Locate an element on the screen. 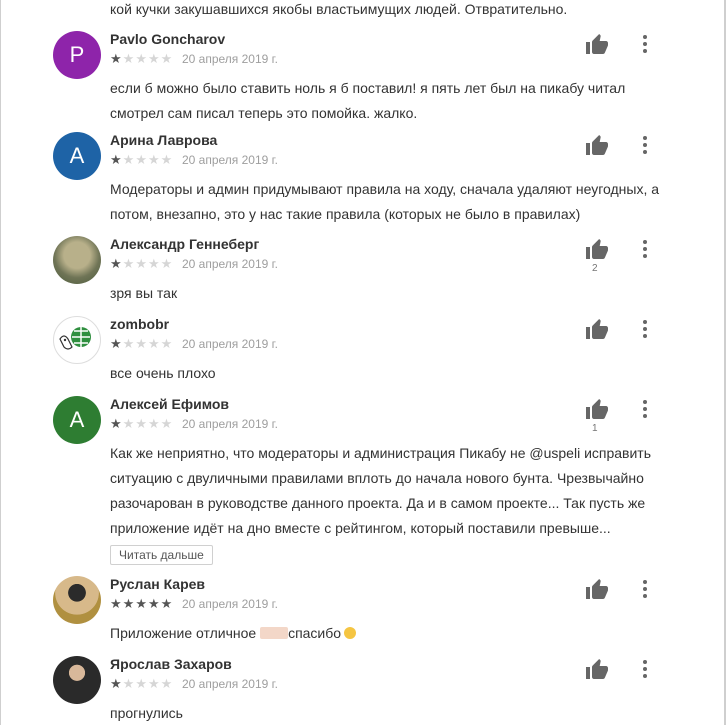 The width and height of the screenshot is (727, 726). review-text: прогнулись is located at coordinates (146, 713).